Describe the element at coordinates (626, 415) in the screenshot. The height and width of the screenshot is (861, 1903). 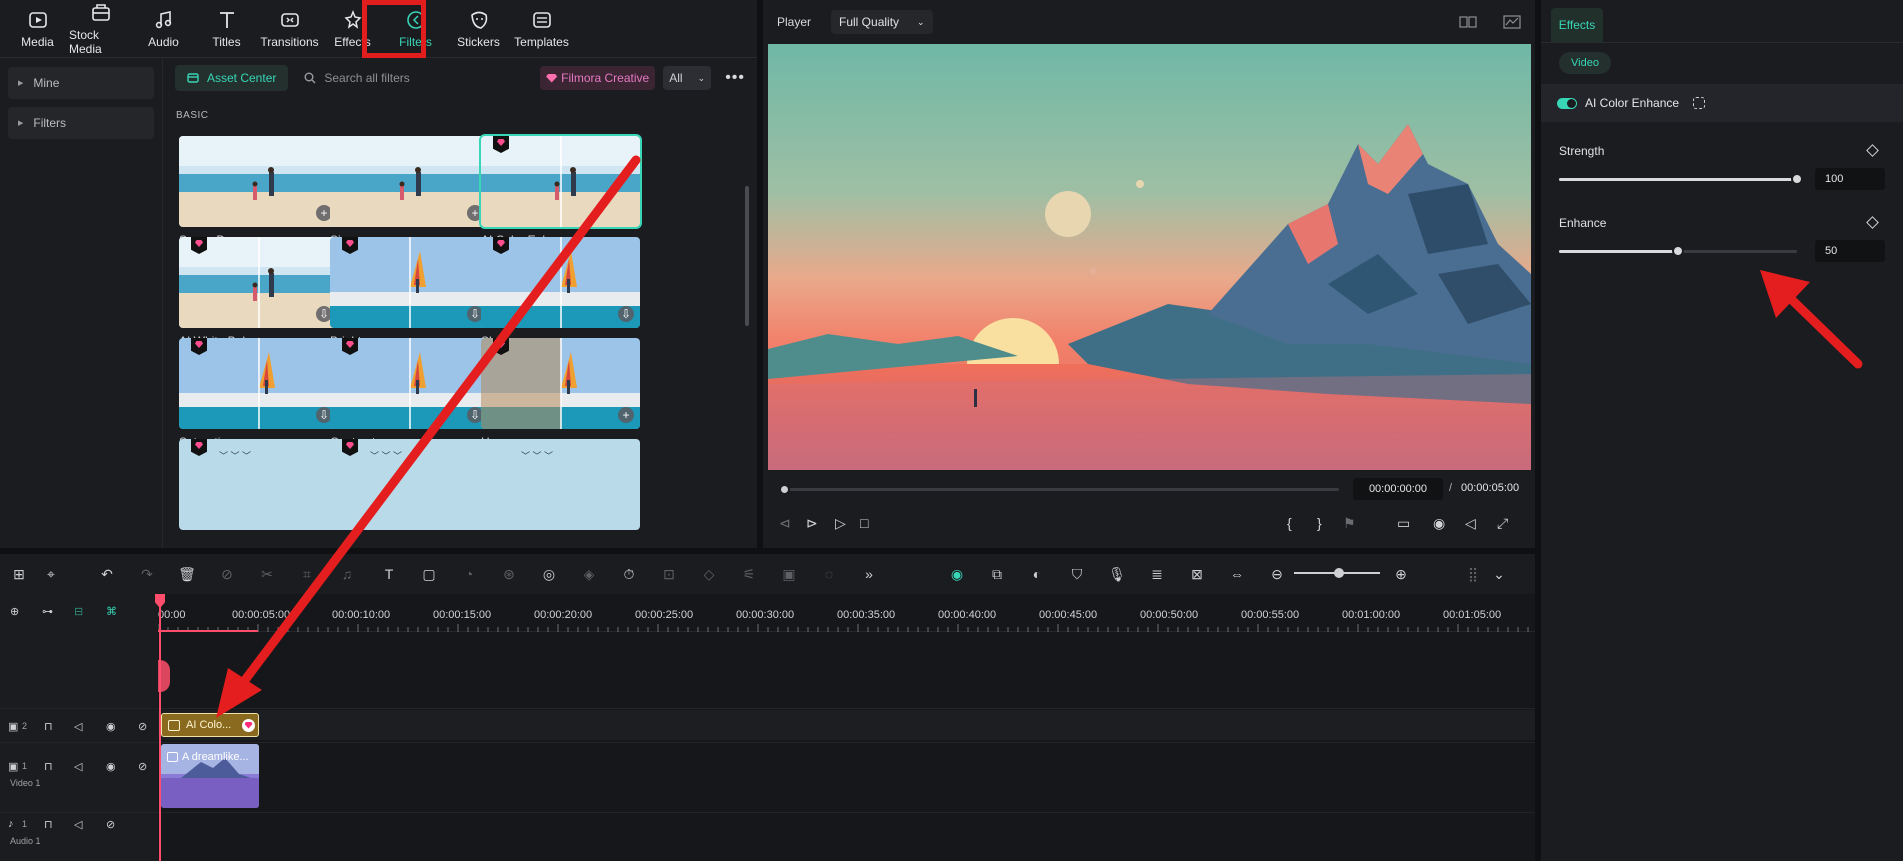
I see `add-icon: +` at that location.